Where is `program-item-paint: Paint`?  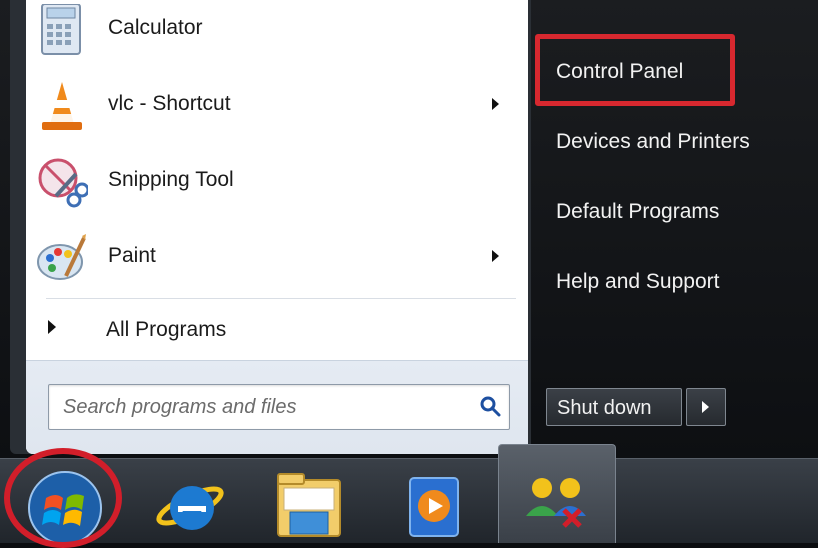 program-item-paint: Paint is located at coordinates (277, 258).